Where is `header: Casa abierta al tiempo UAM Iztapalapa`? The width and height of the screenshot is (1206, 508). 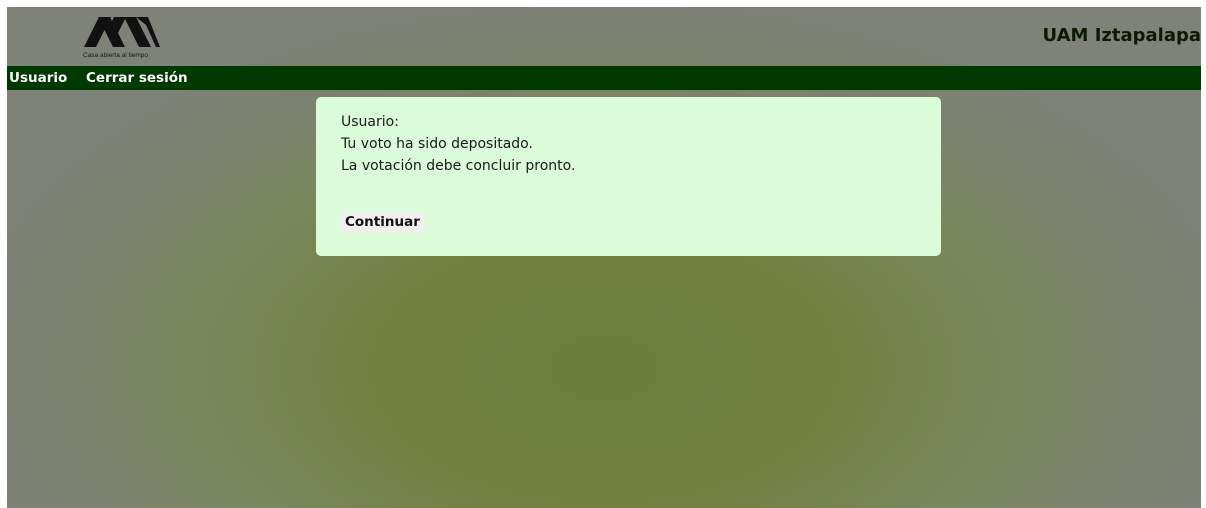
header: Casa abierta al tiempo UAM Iztapalapa is located at coordinates (604, 36).